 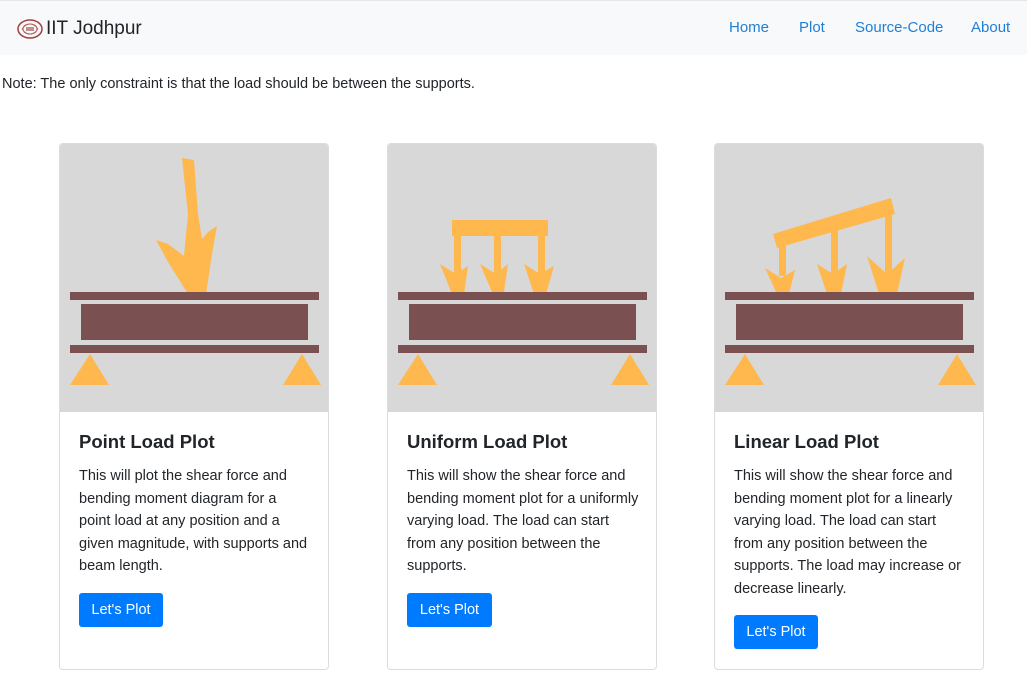 What do you see at coordinates (749, 27) in the screenshot?
I see `nav-link-home: Home` at bounding box center [749, 27].